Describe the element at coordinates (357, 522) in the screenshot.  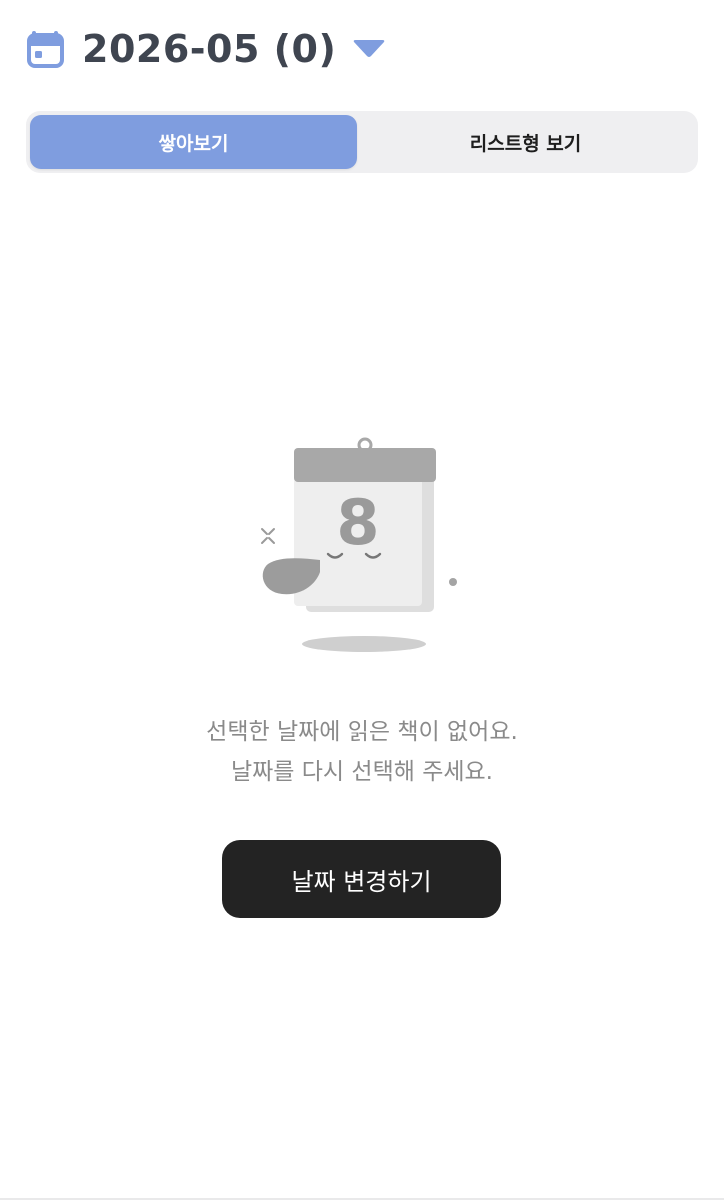
I see `calendar-digit: 8` at that location.